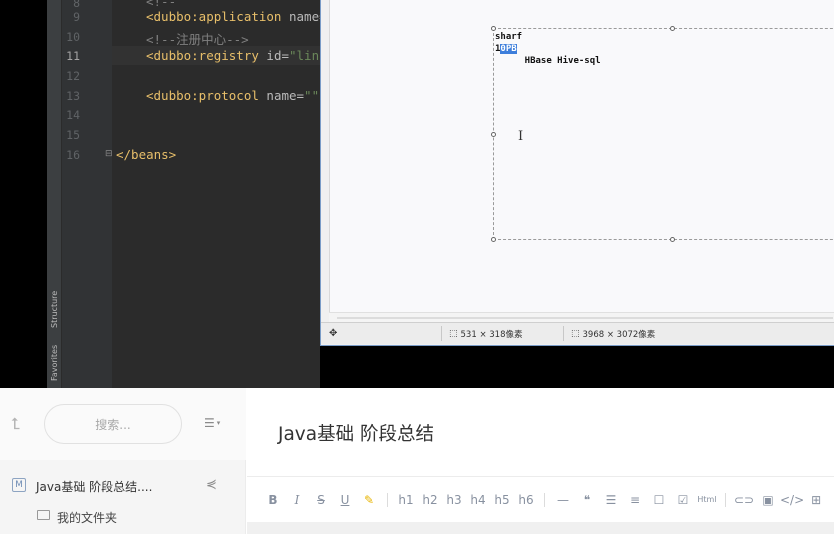 The width and height of the screenshot is (834, 534). Describe the element at coordinates (233, 55) in the screenshot. I see `code-line-registry: <dubbo:registry id="linu` at that location.